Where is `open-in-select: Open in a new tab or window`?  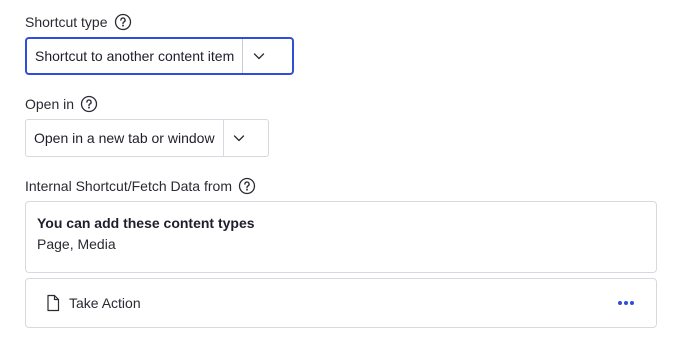
open-in-select: Open in a new tab or window is located at coordinates (147, 138).